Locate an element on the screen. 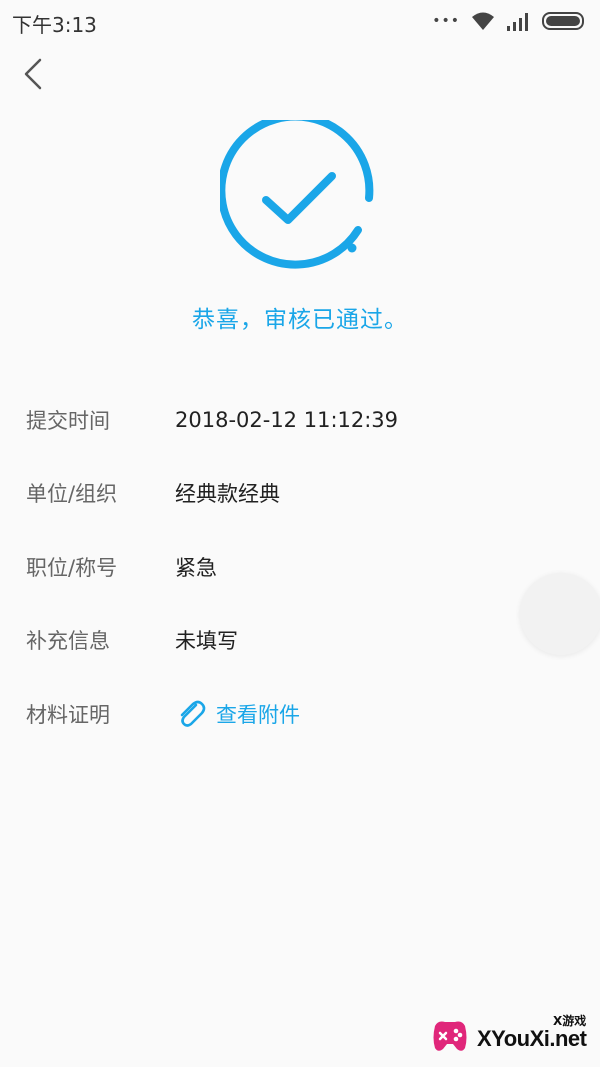 This screenshot has width=600, height=1067. info-value: 经典款经典 is located at coordinates (227, 494).